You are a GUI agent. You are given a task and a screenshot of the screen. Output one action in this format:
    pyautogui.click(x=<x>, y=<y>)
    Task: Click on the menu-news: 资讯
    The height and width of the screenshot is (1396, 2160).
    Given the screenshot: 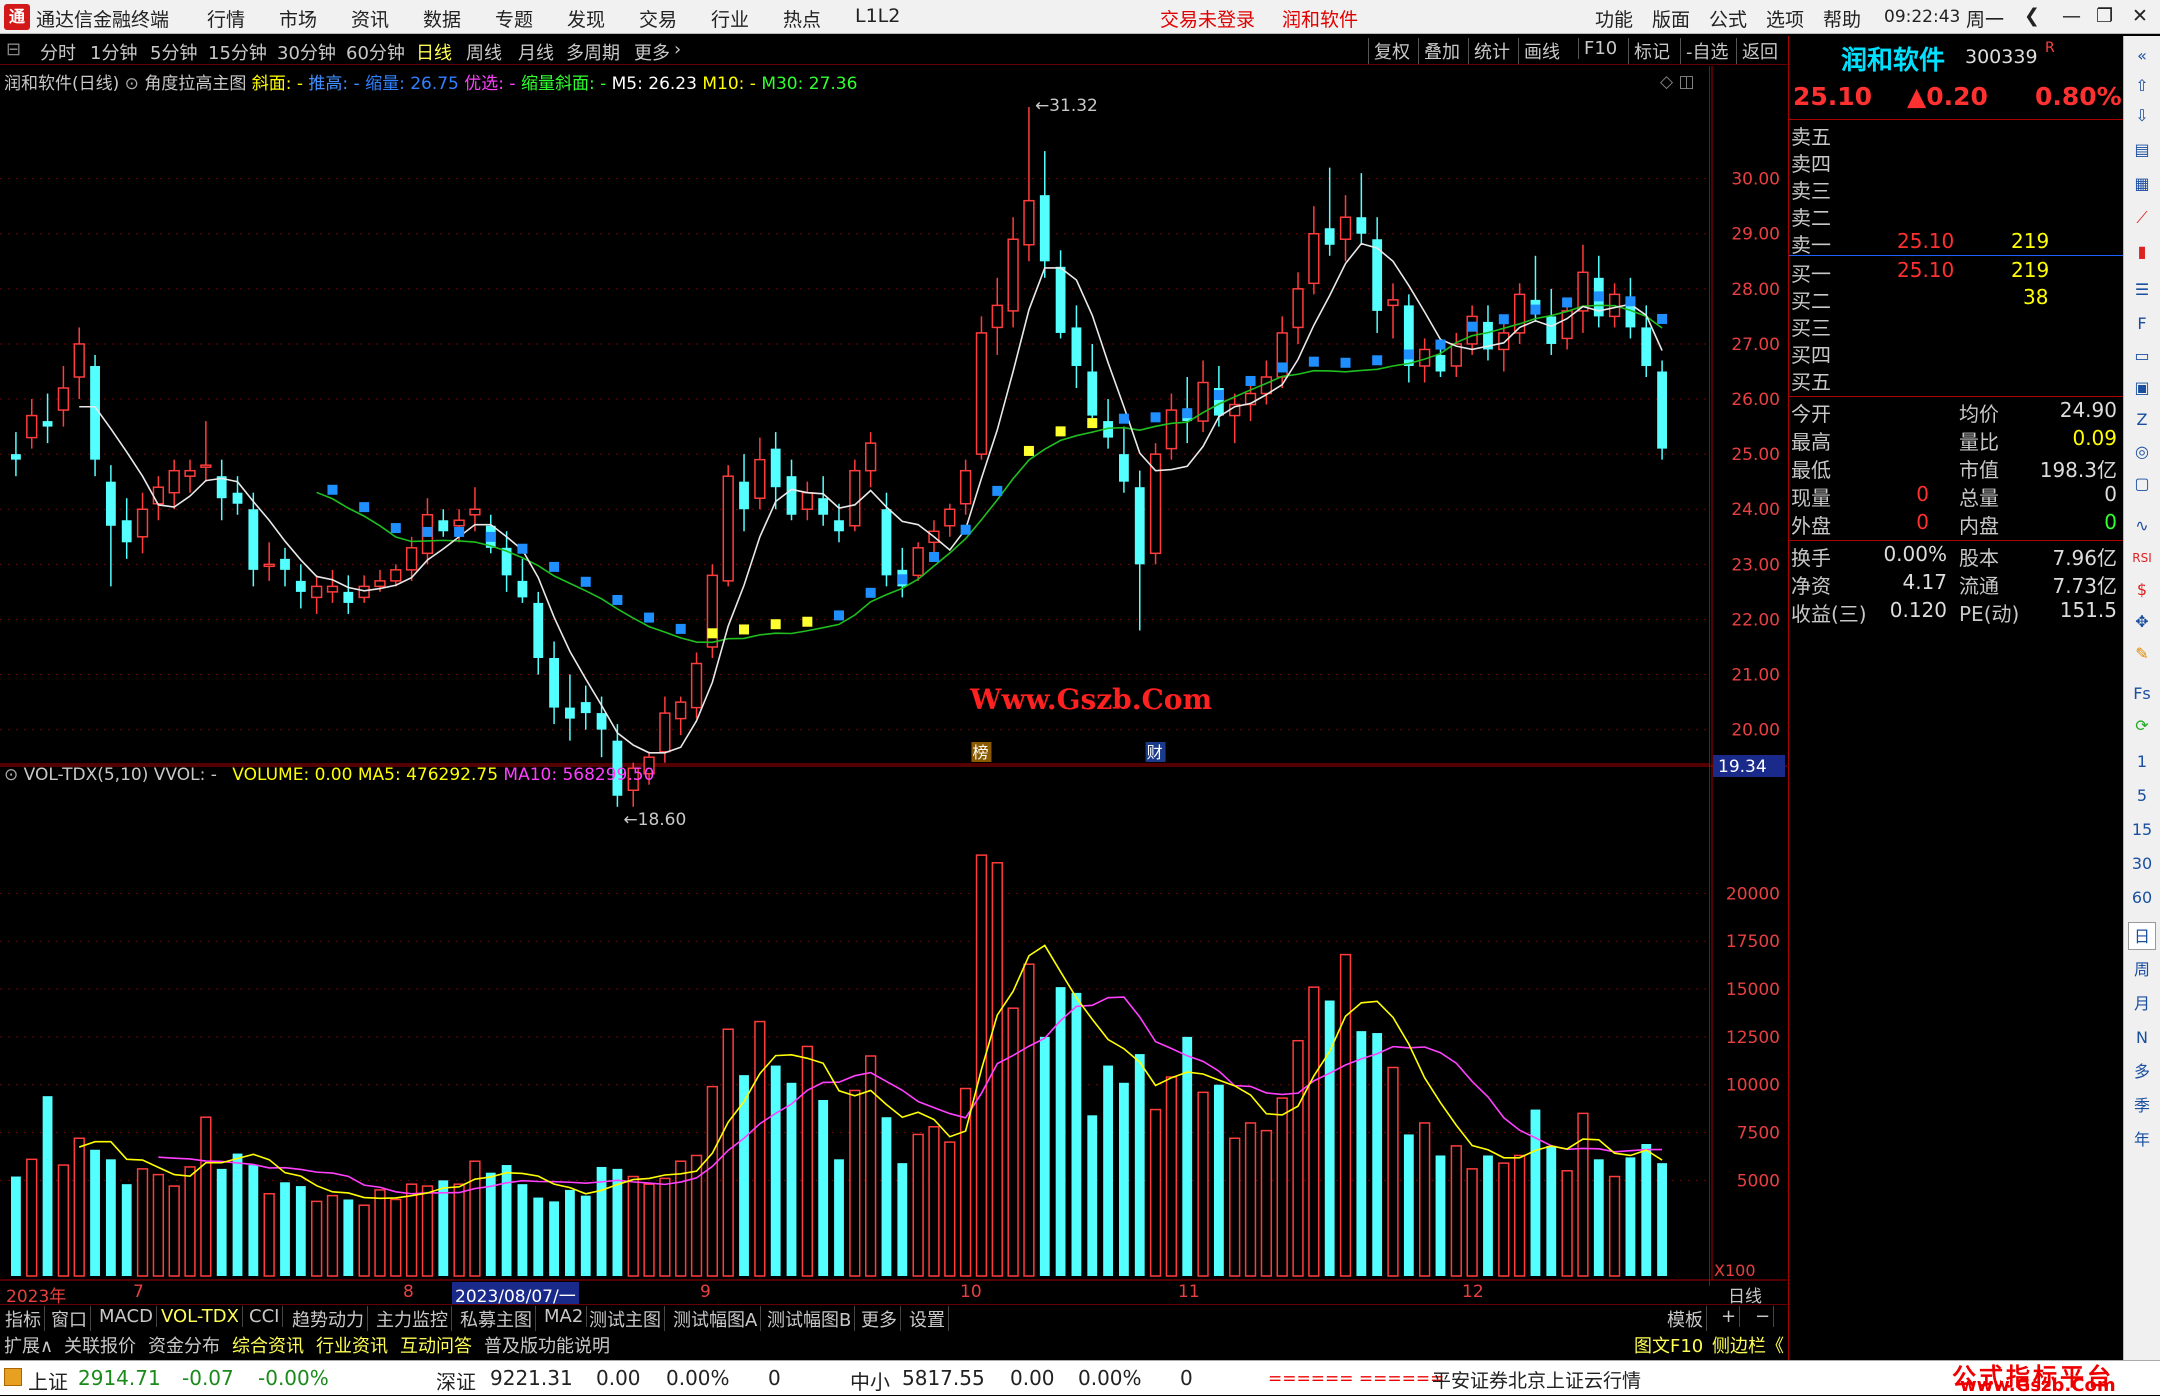 What is the action you would take?
    pyautogui.click(x=370, y=18)
    